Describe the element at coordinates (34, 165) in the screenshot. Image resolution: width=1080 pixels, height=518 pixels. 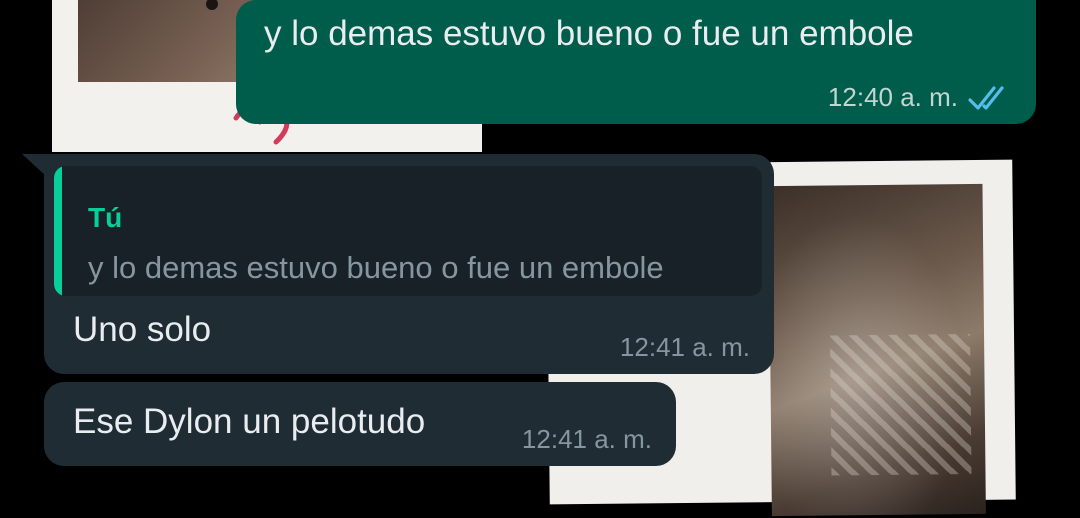
I see `bubble-tail` at that location.